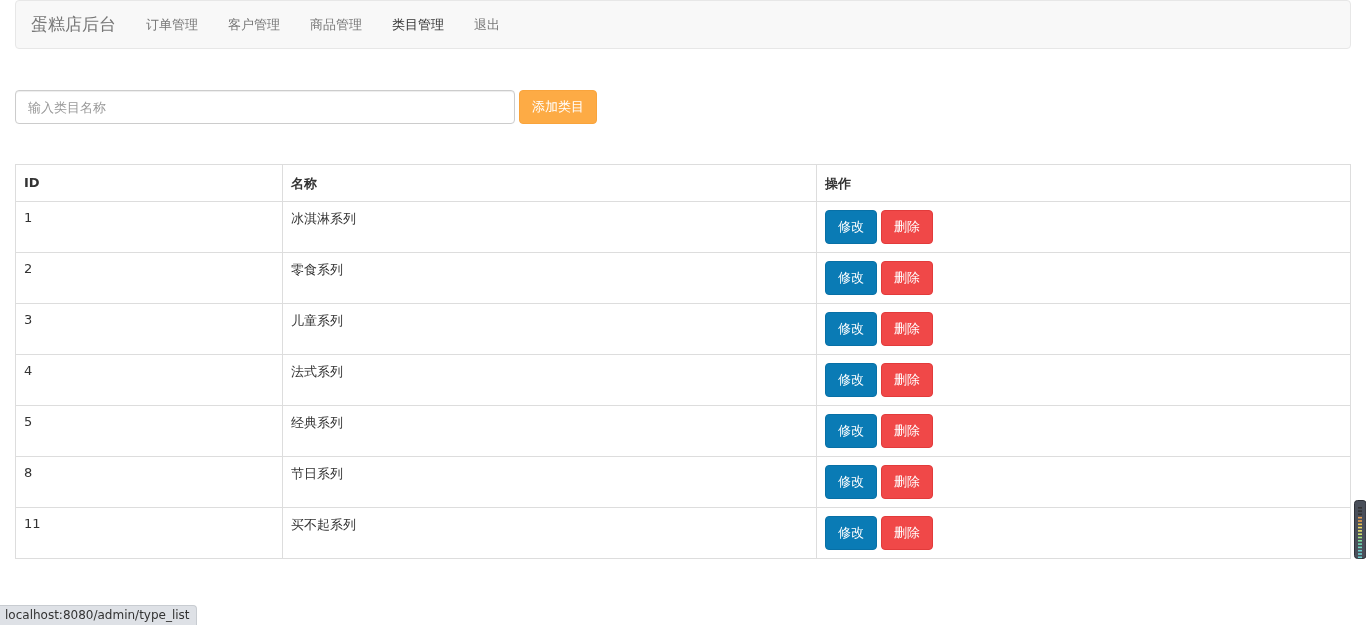 The width and height of the screenshot is (1366, 625). Describe the element at coordinates (336, 24) in the screenshot. I see `nav-link: 商品管理` at that location.